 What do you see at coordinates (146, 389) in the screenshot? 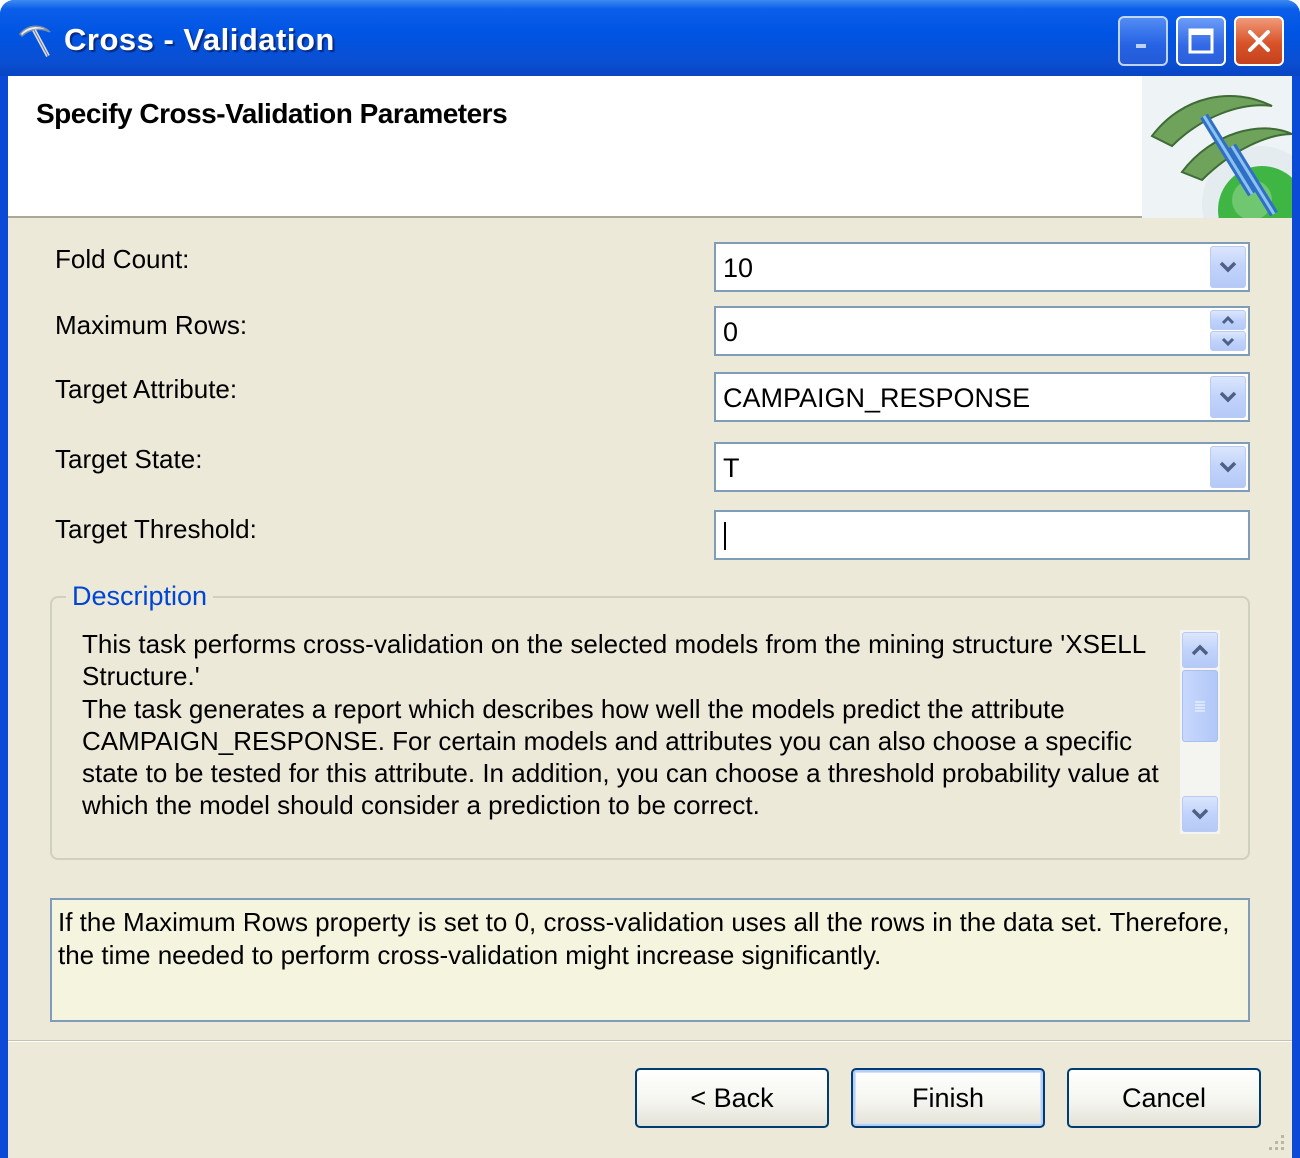
I see `target-attribute-label: Target Attribute:` at bounding box center [146, 389].